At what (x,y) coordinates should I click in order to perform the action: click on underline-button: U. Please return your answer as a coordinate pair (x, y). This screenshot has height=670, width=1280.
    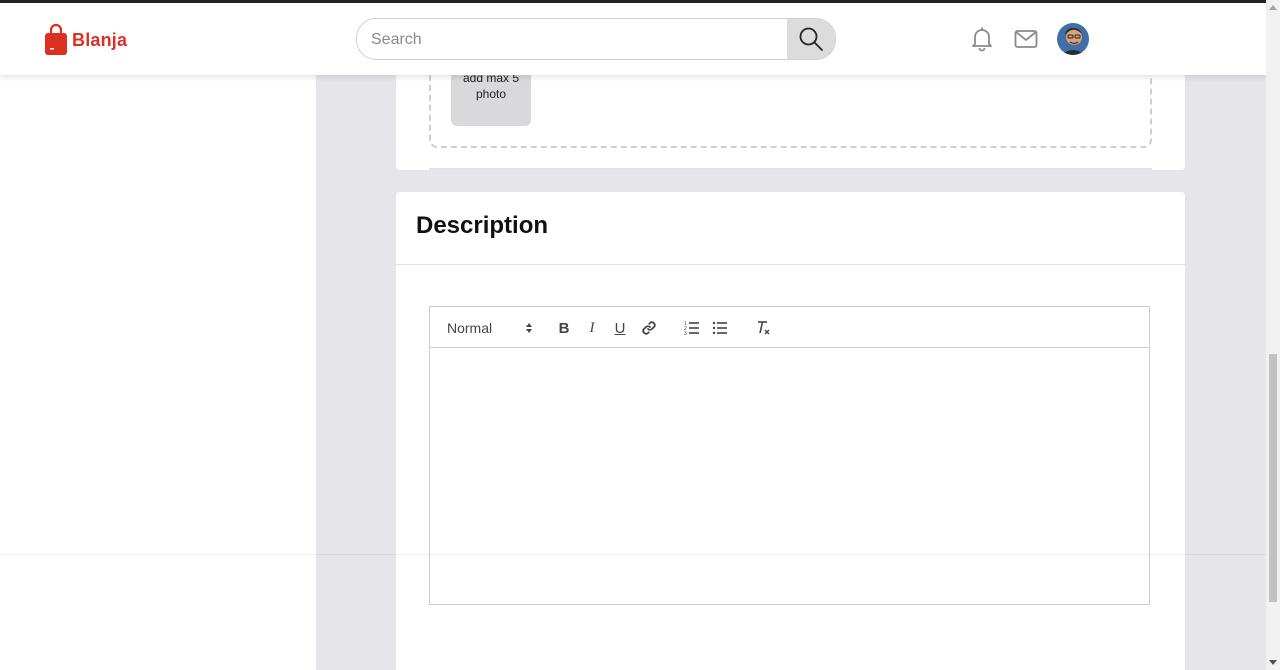
    Looking at the image, I should click on (620, 328).